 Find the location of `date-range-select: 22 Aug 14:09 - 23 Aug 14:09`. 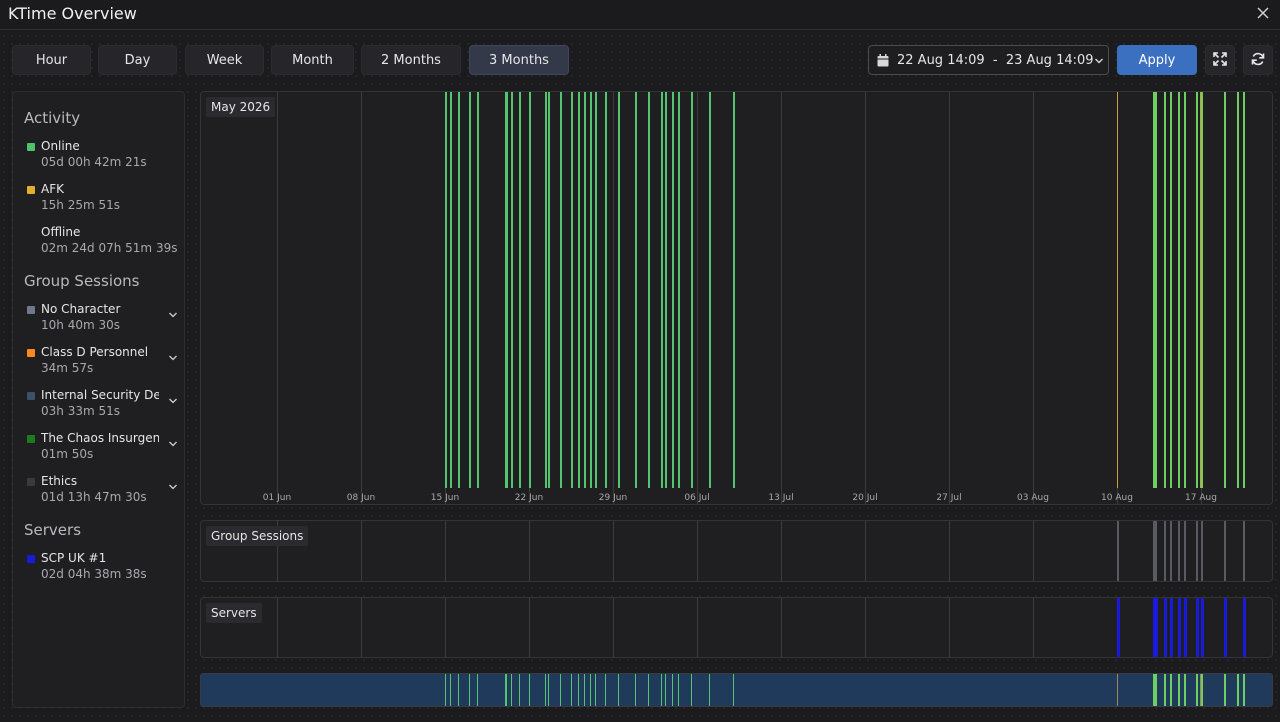

date-range-select: 22 Aug 14:09 - 23 Aug 14:09 is located at coordinates (988, 60).